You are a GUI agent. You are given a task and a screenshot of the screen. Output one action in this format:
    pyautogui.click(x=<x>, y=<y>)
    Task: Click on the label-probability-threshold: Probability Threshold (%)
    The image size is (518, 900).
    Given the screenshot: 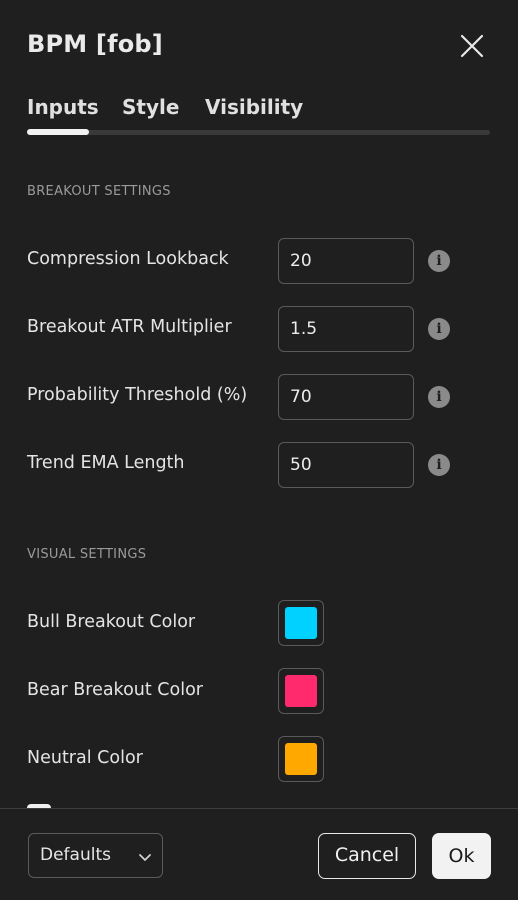 What is the action you would take?
    pyautogui.click(x=137, y=395)
    